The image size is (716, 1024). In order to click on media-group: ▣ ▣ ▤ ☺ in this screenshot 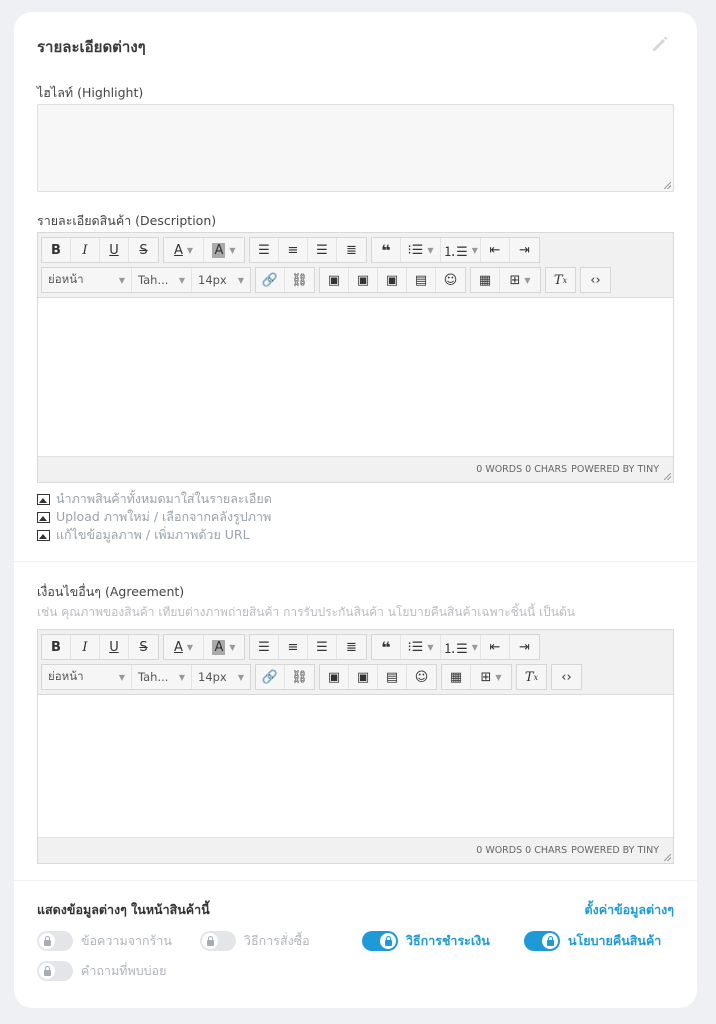, I will do `click(378, 677)`.